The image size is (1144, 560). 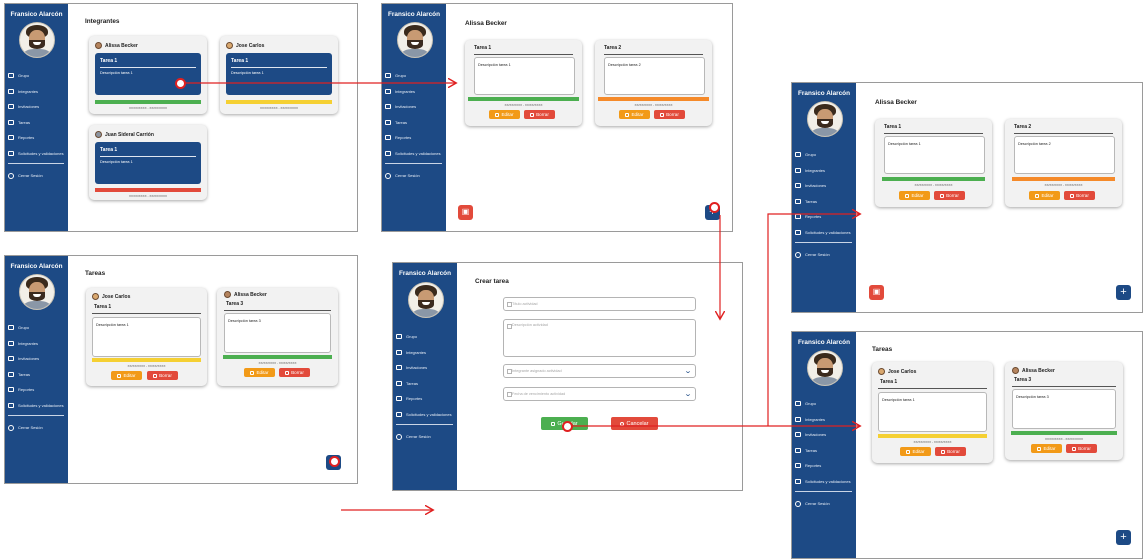 What do you see at coordinates (813, 320) in the screenshot?
I see `flow-arrow-create-to-detail` at bounding box center [813, 320].